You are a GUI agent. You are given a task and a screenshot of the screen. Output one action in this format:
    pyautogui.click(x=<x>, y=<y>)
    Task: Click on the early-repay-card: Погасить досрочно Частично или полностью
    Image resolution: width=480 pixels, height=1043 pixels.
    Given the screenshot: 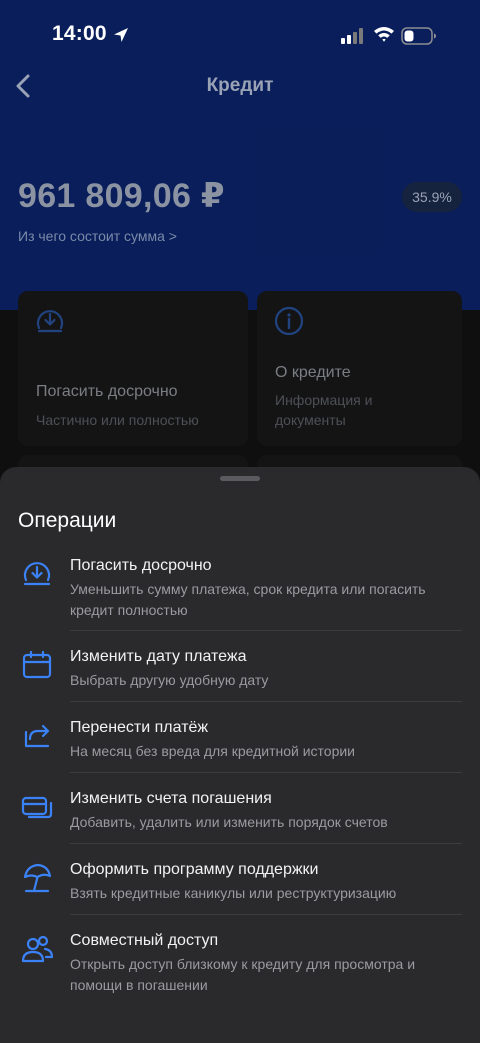 What is the action you would take?
    pyautogui.click(x=133, y=368)
    